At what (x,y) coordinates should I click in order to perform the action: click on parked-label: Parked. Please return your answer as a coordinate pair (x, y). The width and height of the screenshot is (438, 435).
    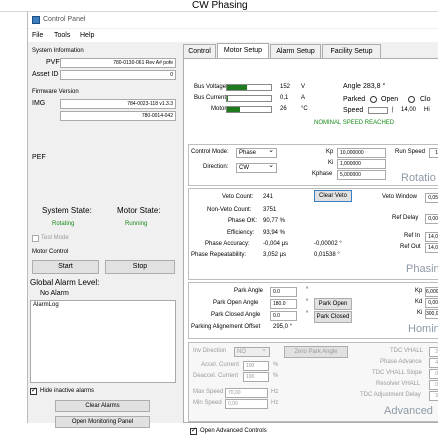
    Looking at the image, I should click on (354, 99).